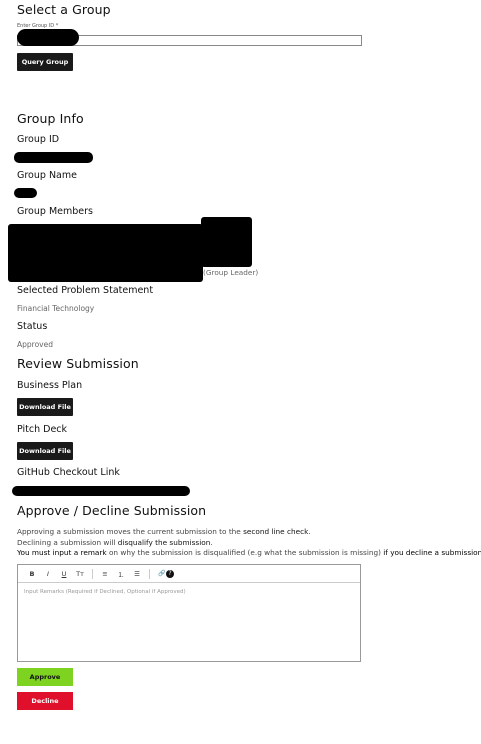 Image resolution: width=481 pixels, height=744 pixels. I want to click on unordered-list-icon: ☰, so click(137, 574).